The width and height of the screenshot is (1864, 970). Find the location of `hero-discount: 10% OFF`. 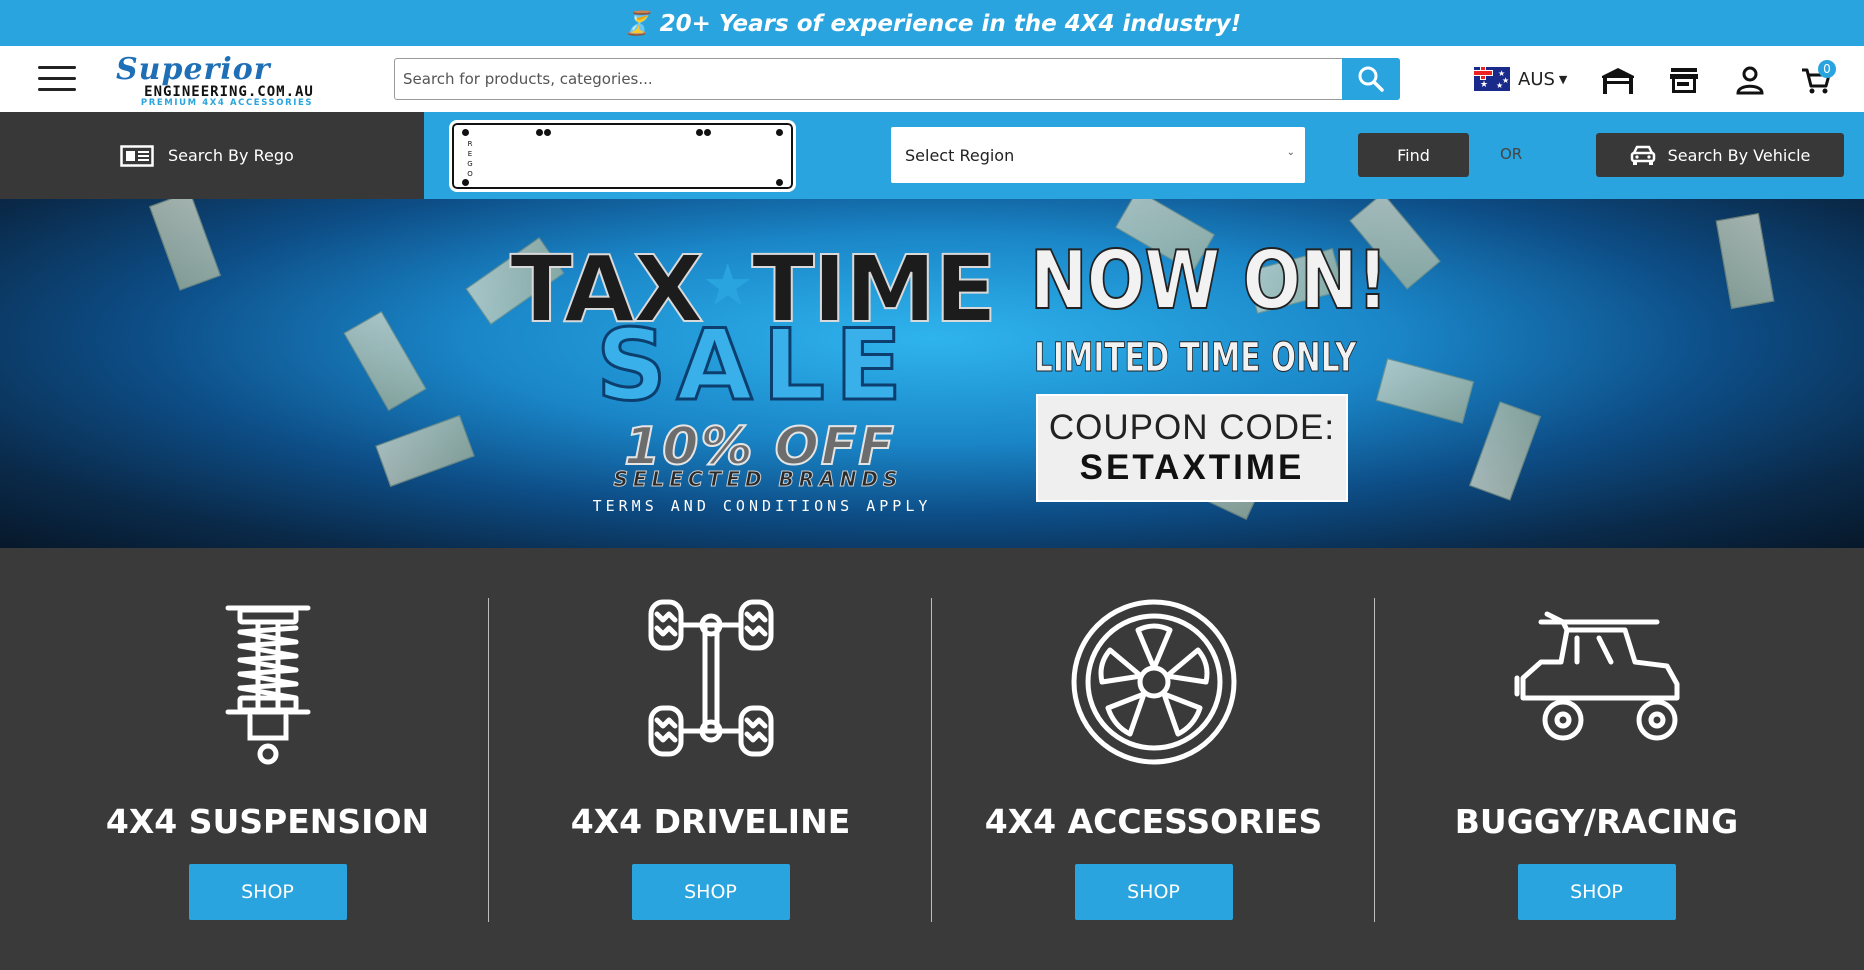

hero-discount: 10% OFF is located at coordinates (759, 447).